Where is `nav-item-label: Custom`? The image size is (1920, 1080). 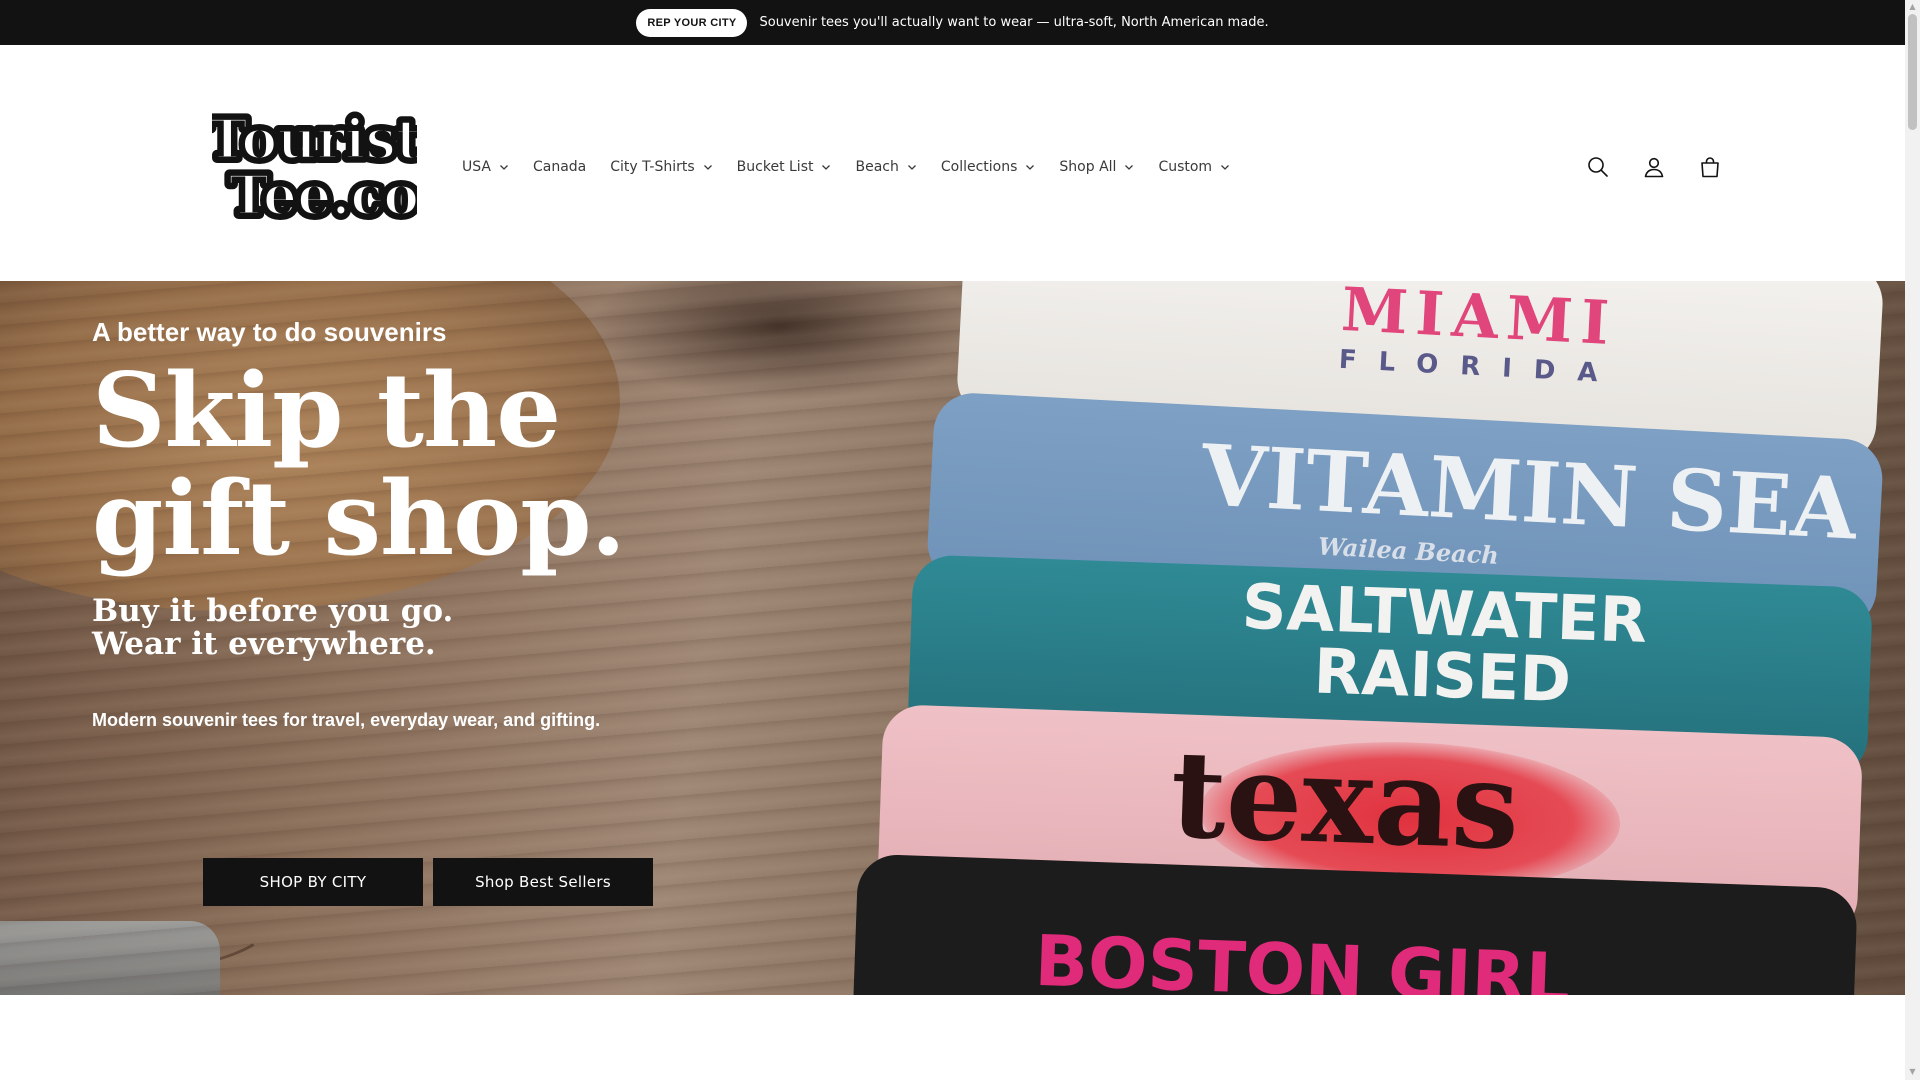
nav-item-label: Custom is located at coordinates (1185, 167).